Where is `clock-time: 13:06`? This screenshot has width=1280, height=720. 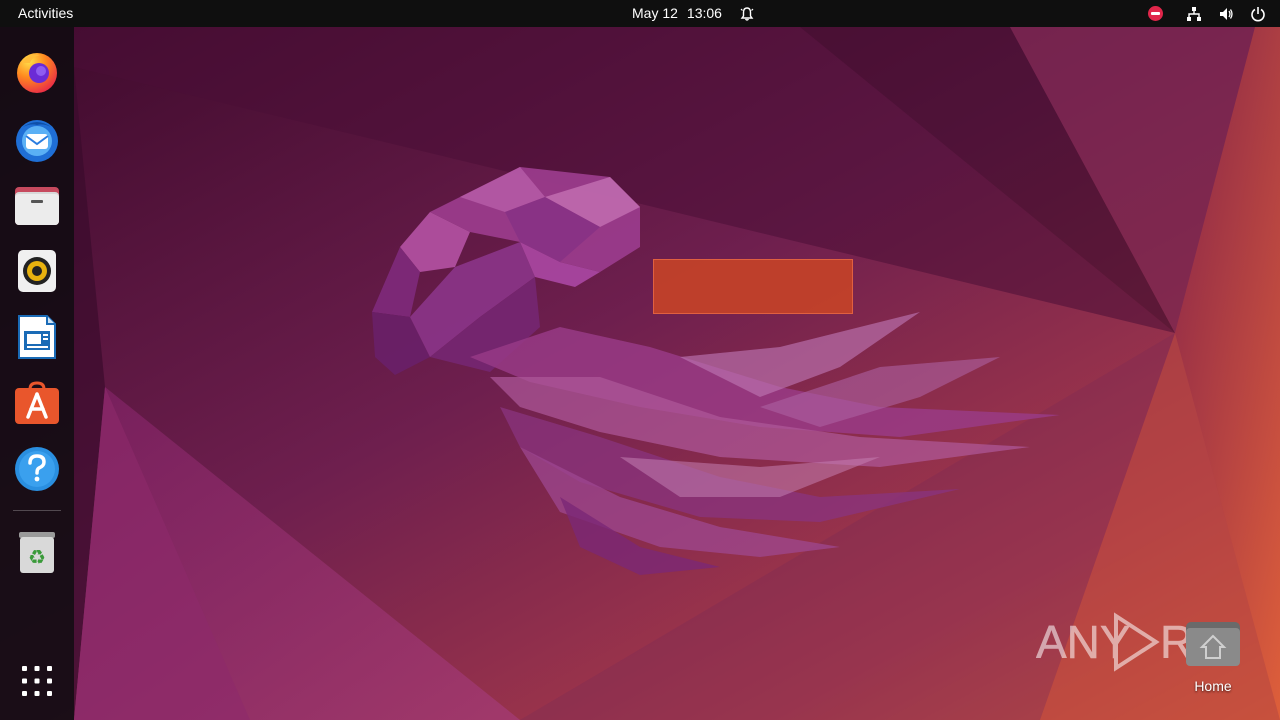
clock-time: 13:06 is located at coordinates (704, 13).